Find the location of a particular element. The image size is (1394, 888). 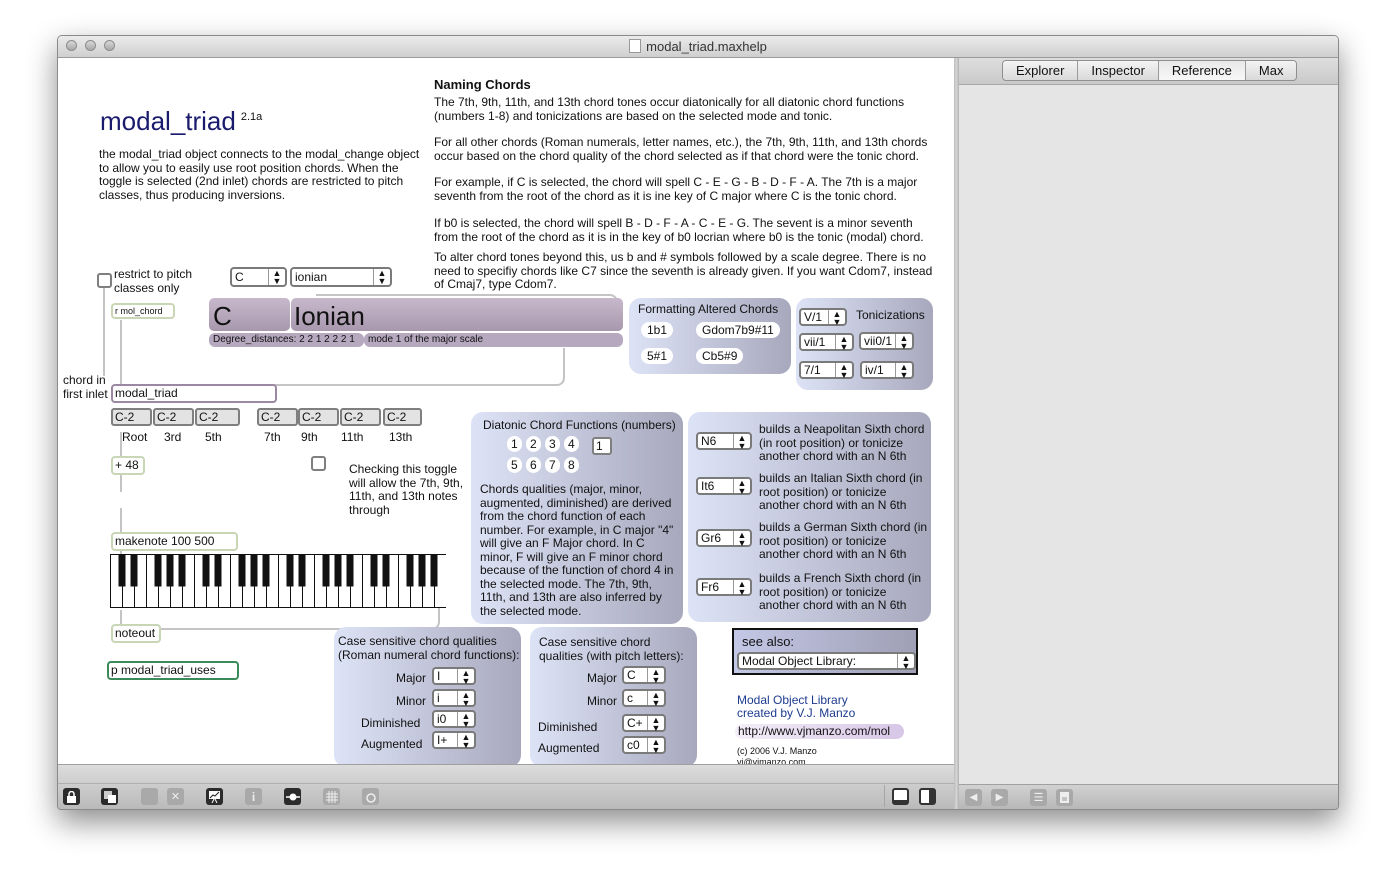

clear-icon: ✕ is located at coordinates (175, 796).